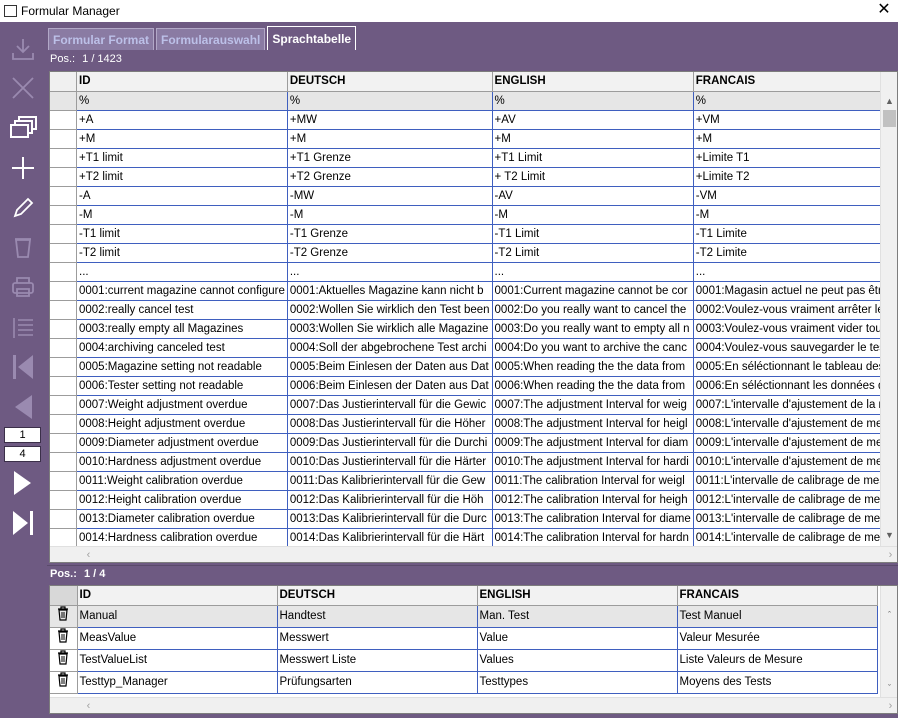 This screenshot has width=898, height=718. I want to click on table-cell: 0008:Das Justierintervall für die Höher, so click(390, 424).